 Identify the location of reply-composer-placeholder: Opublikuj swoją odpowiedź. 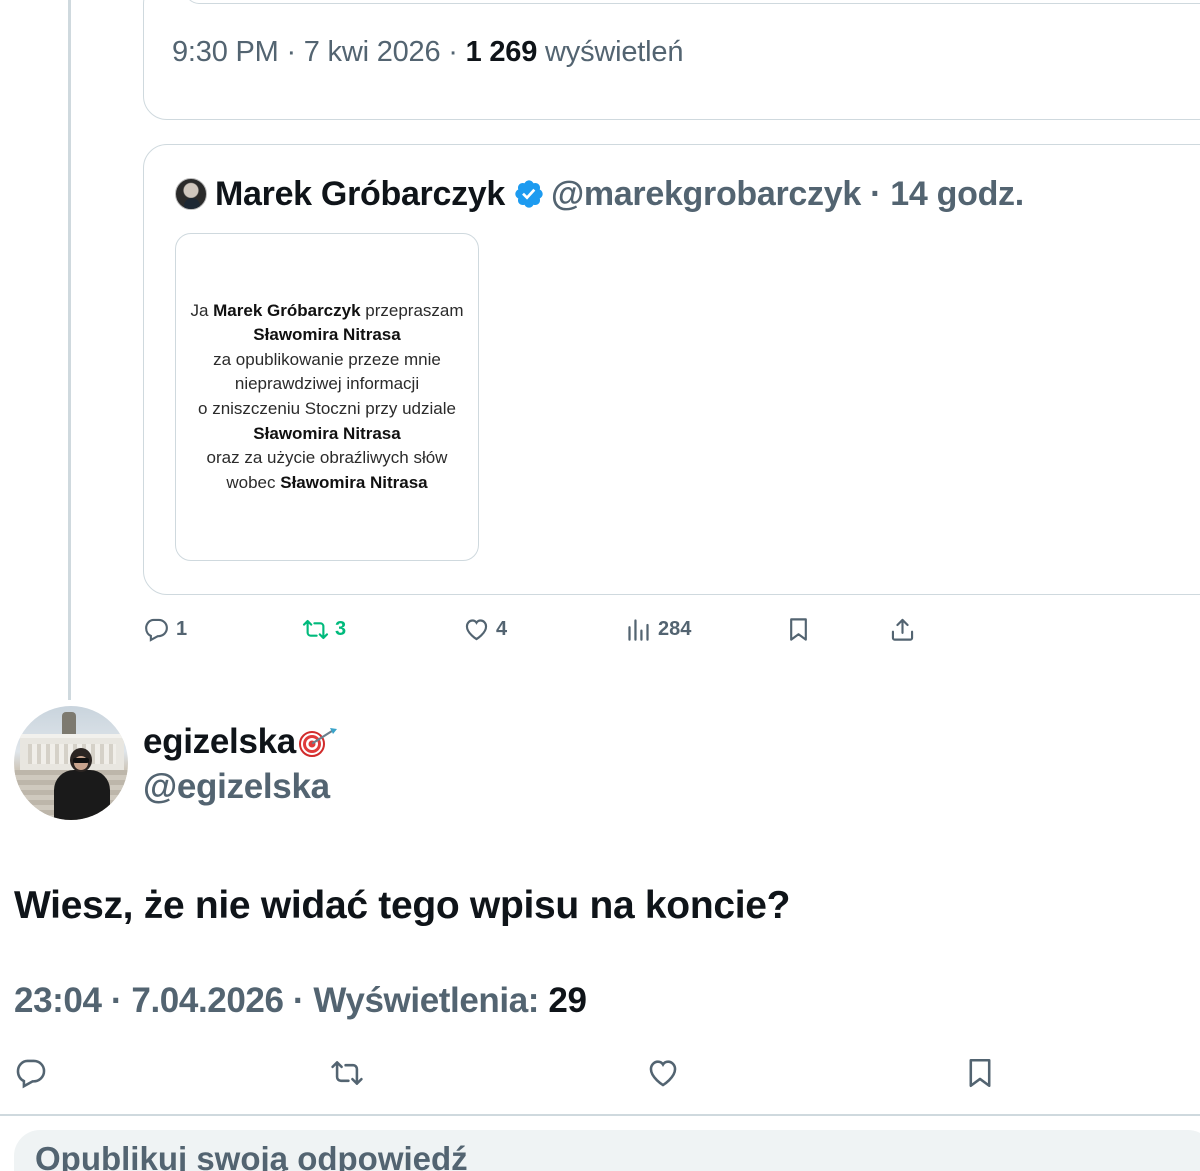
(251, 1155).